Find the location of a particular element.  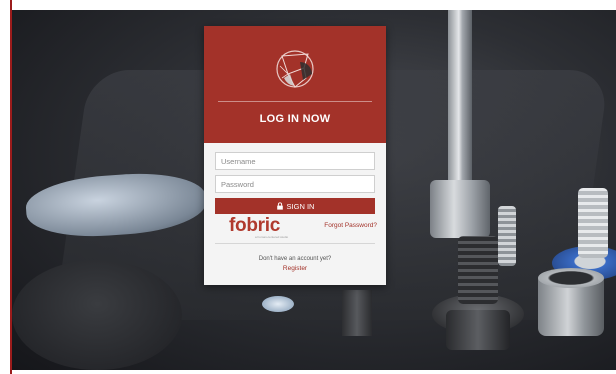

no-account-text: Don't have an account yet? is located at coordinates (295, 259).